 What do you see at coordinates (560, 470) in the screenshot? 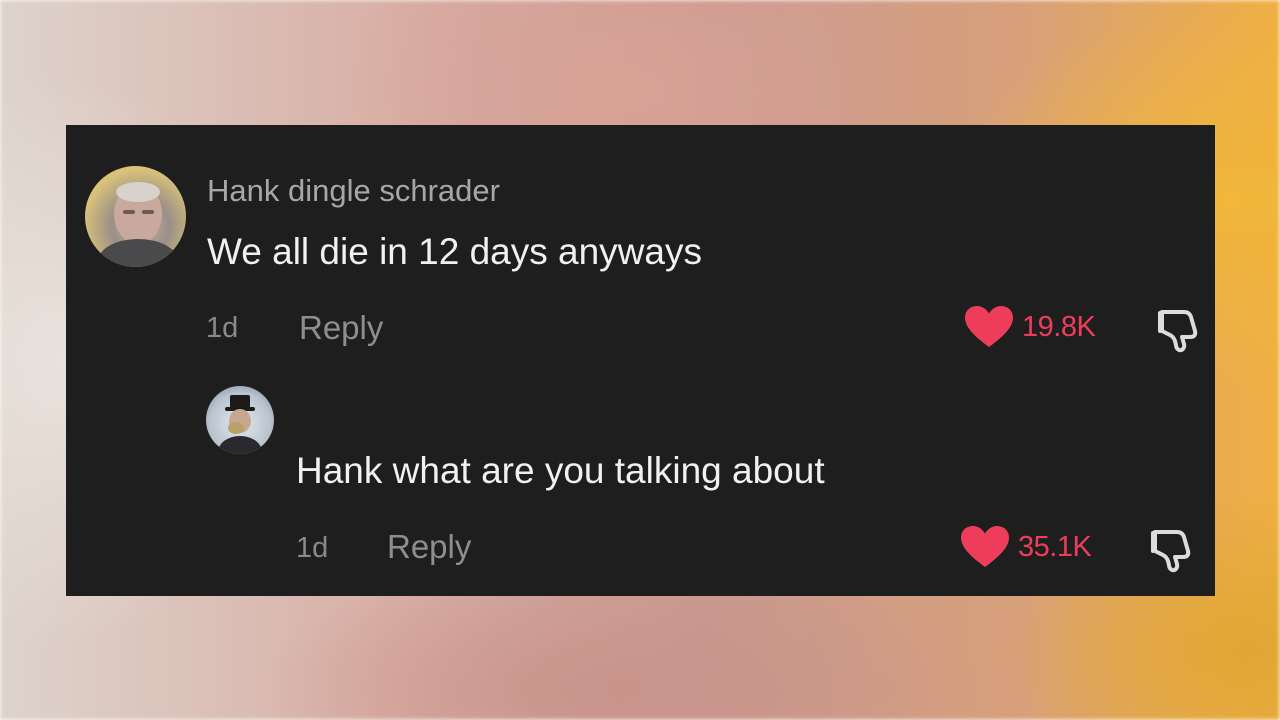
I see `comment-text: Hank what are you talking about` at bounding box center [560, 470].